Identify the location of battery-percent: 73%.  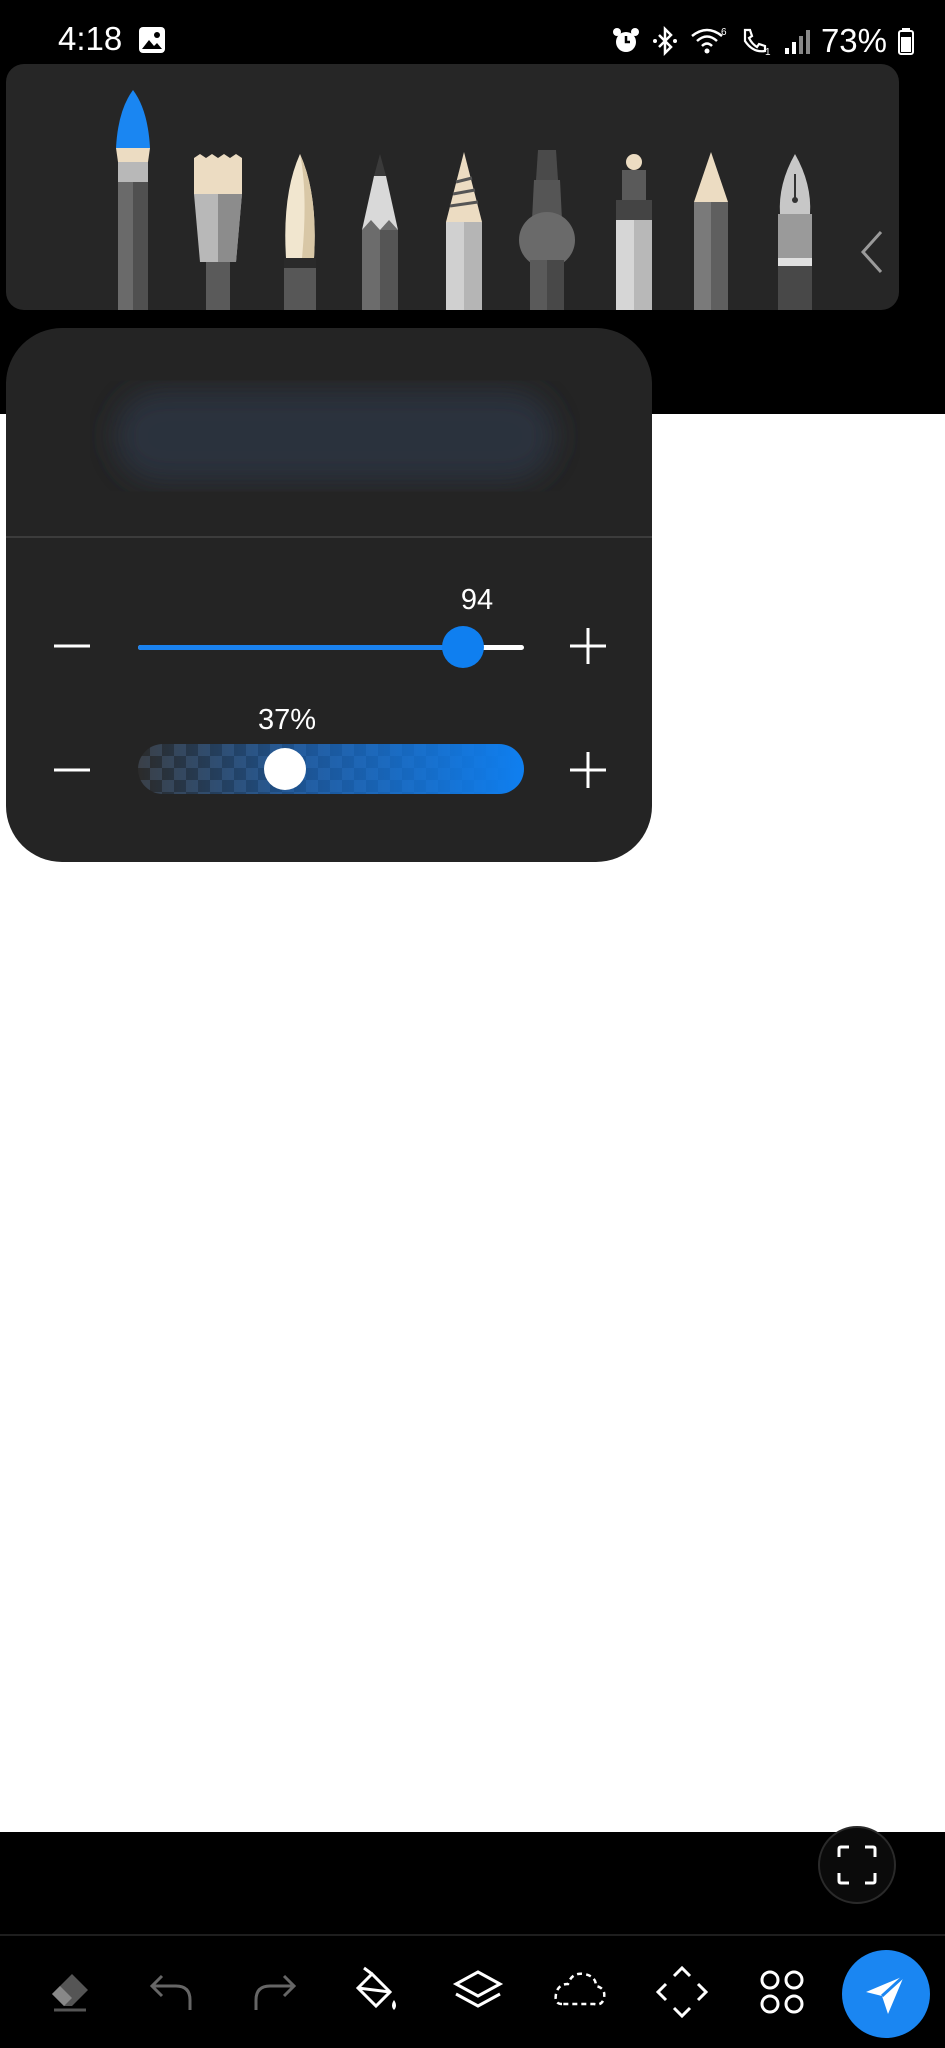
(853, 40).